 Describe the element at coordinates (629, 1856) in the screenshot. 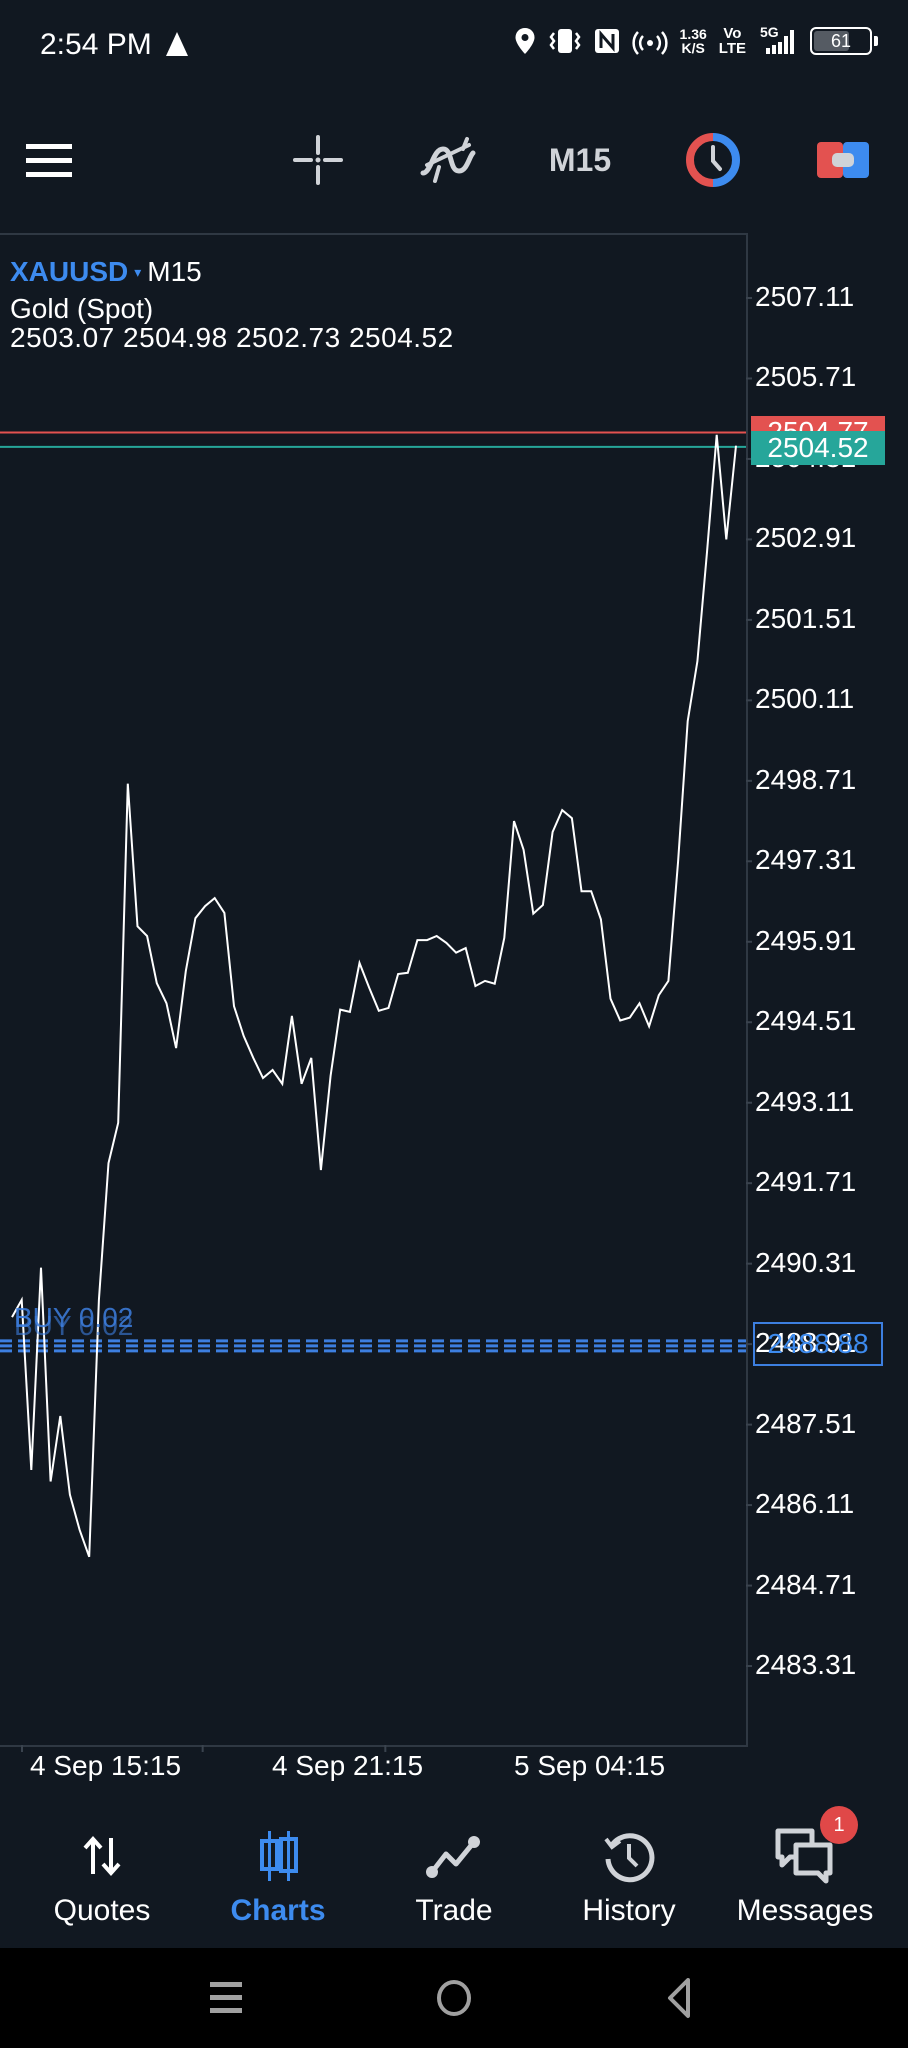

I see `history-clock-icon` at that location.